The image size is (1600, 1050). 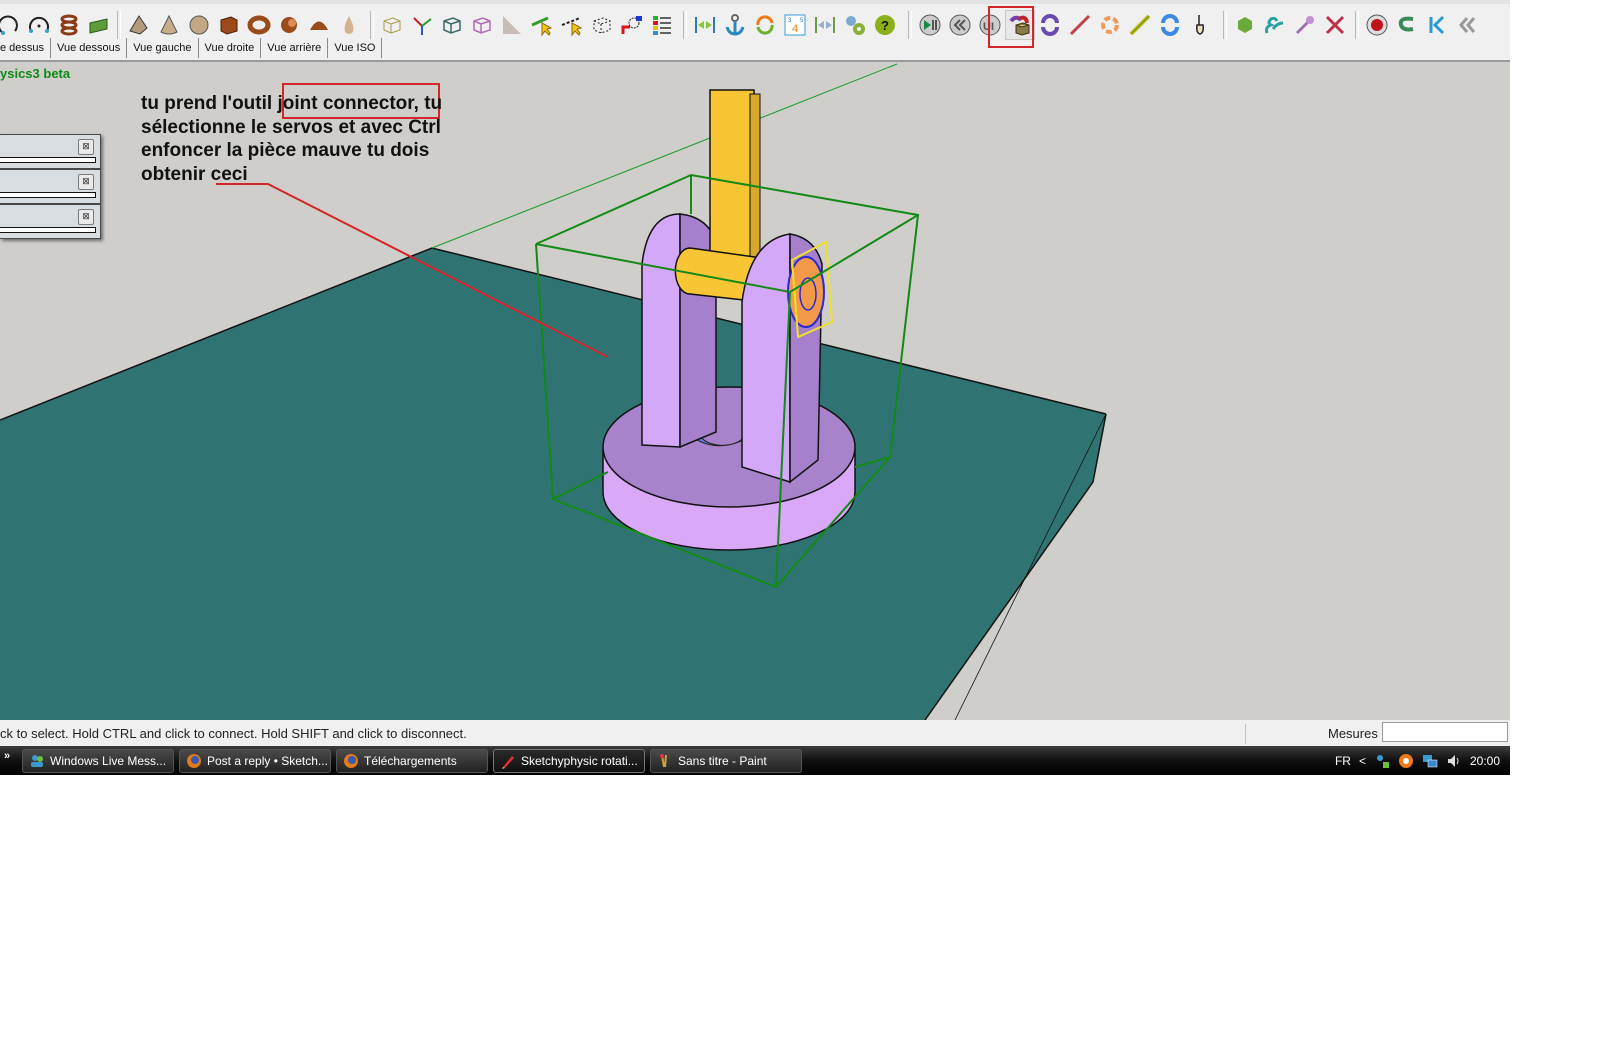 I want to click on record-icon, so click(x=1377, y=25).